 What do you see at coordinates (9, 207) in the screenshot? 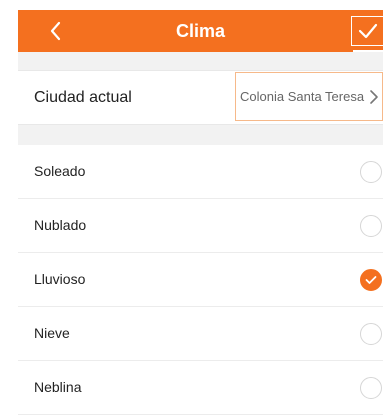
I see `screen-edge` at bounding box center [9, 207].